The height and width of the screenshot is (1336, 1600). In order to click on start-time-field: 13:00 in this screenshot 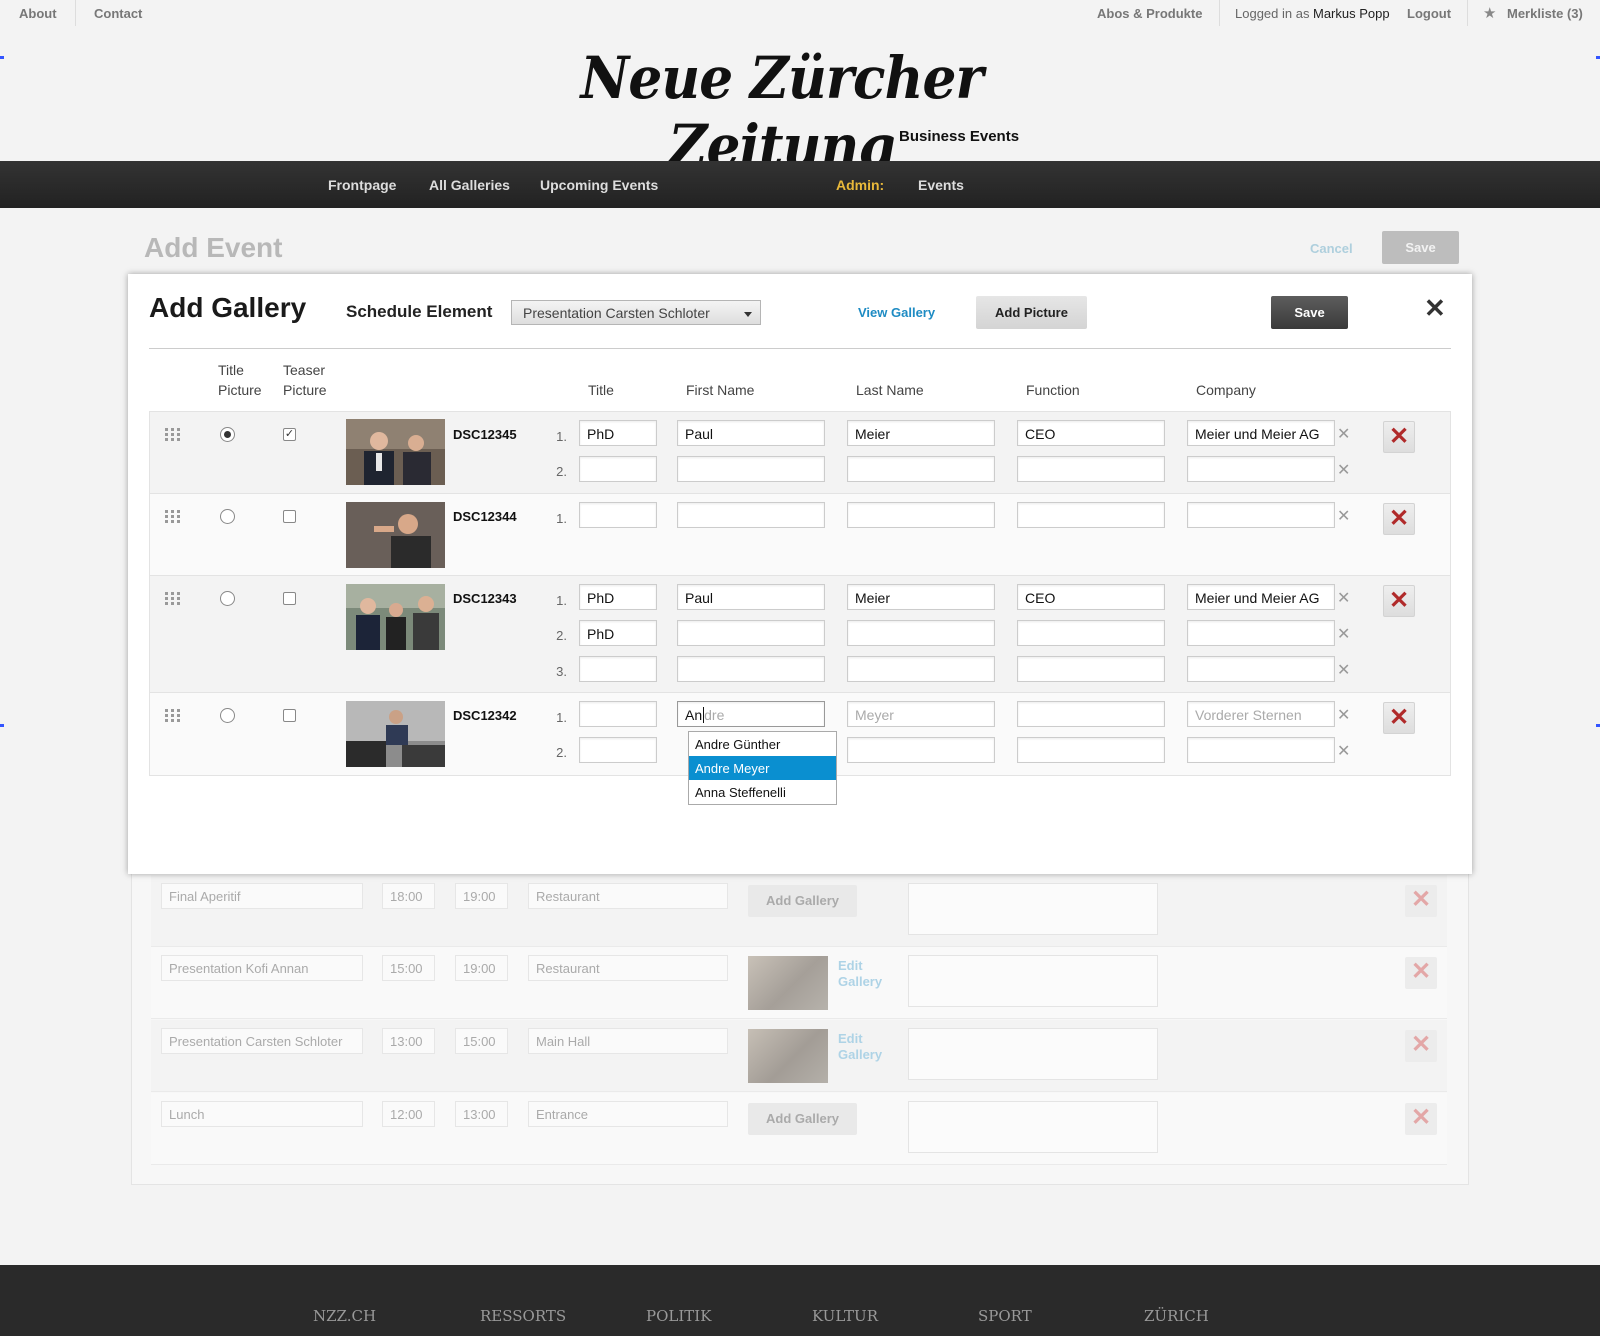, I will do `click(408, 1041)`.